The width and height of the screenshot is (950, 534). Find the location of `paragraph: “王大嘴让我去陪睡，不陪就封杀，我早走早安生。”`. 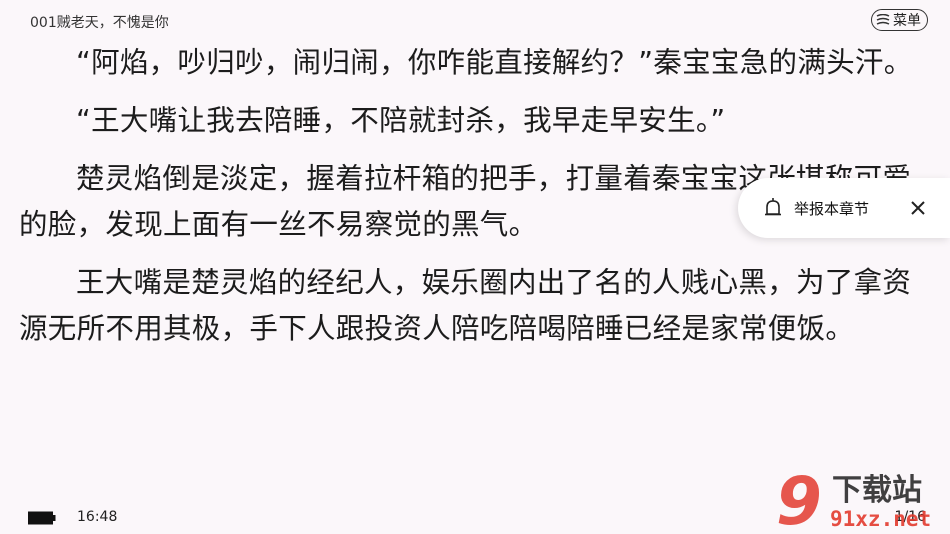

paragraph: “王大嘴让我去陪睡，不陪就封杀，我早走早安生。” is located at coordinates (401, 120).